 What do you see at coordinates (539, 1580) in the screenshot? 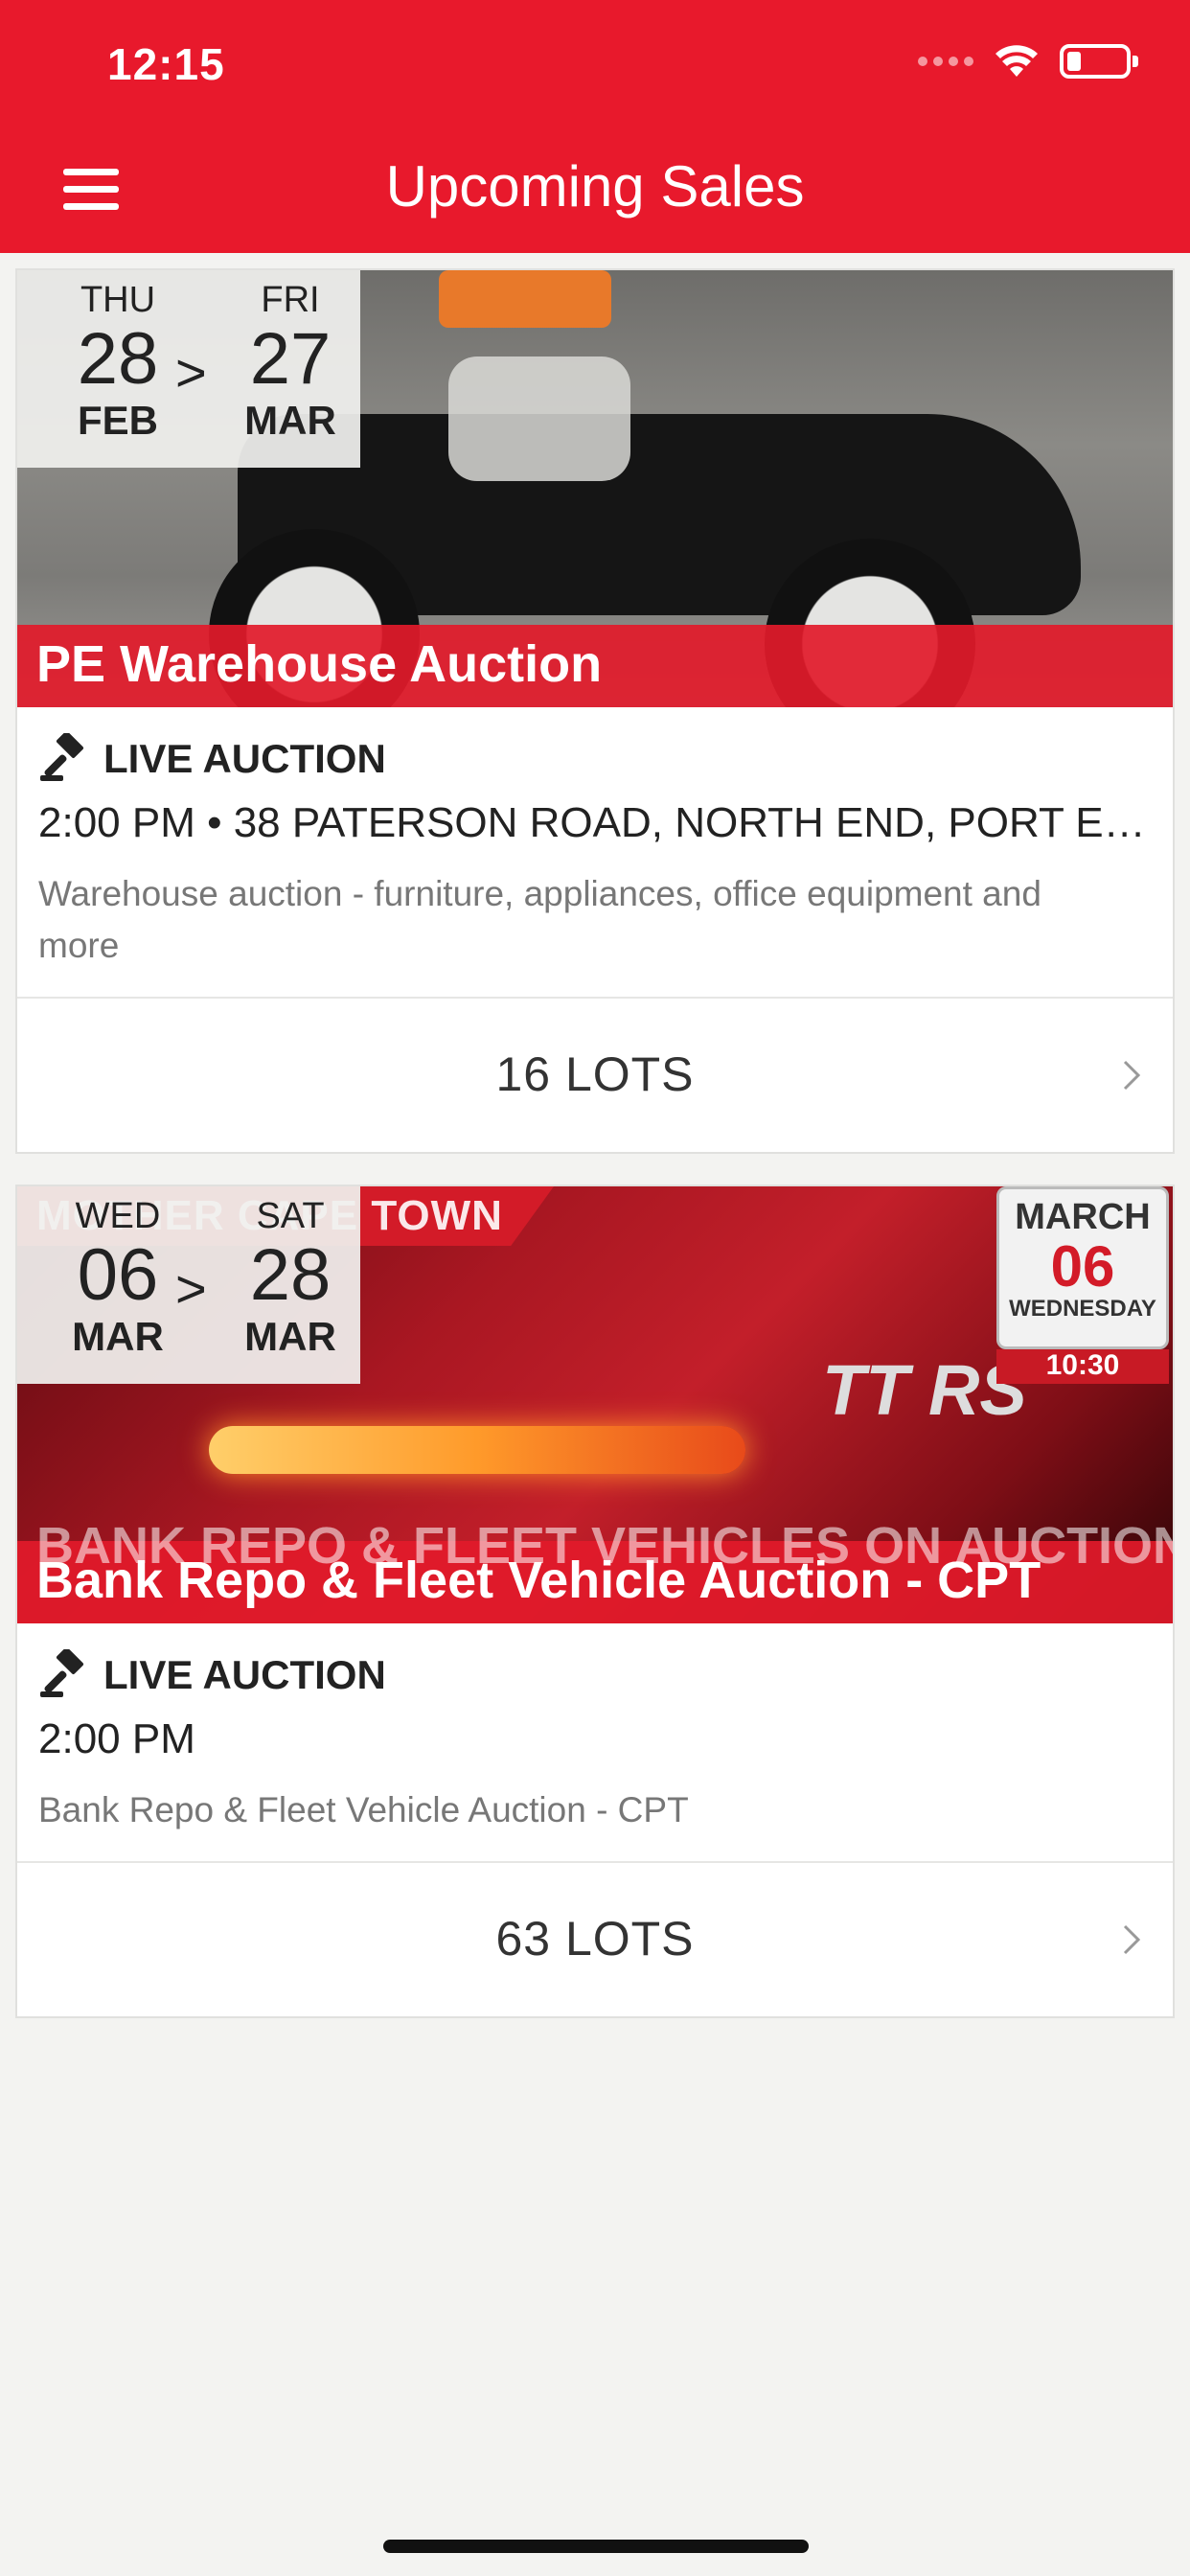
I see `sale-name: Bank Repo & Fleet Vehicle Auction - CPT` at bounding box center [539, 1580].